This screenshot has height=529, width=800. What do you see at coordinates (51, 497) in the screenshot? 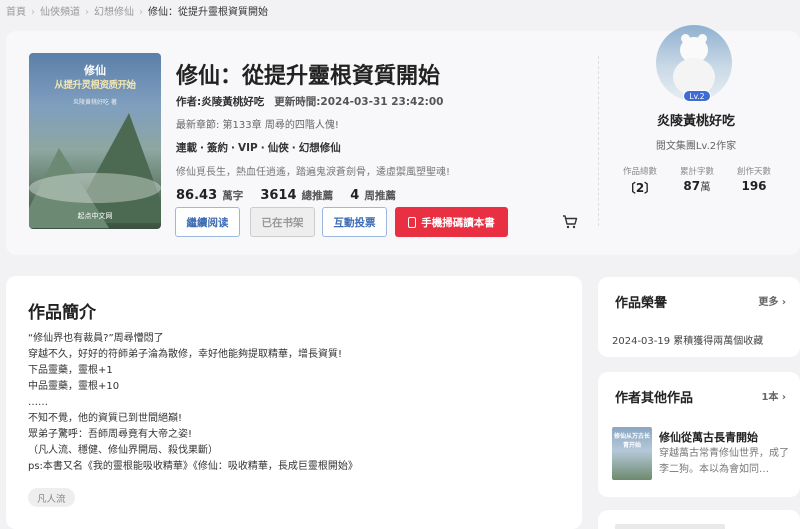
I see `intro-tag: 凡人流` at bounding box center [51, 497].